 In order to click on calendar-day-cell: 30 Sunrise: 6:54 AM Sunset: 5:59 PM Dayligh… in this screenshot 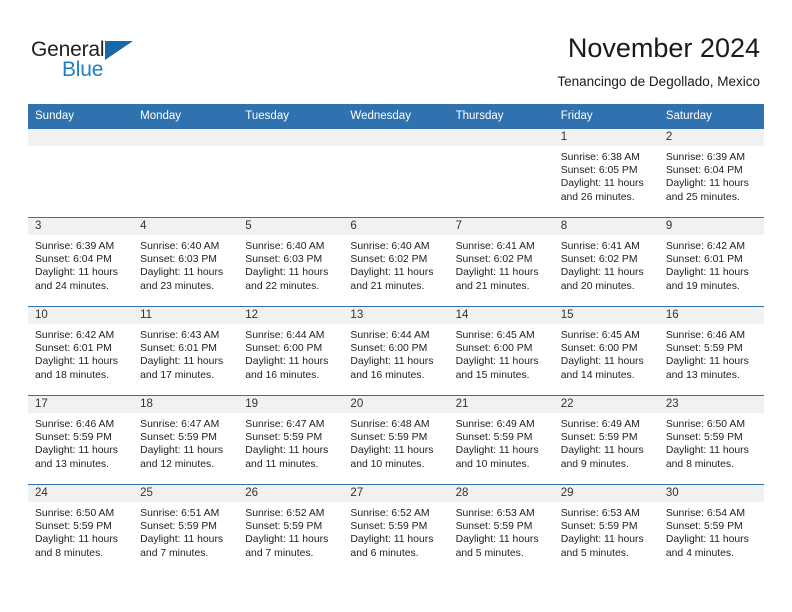, I will do `click(711, 528)`.